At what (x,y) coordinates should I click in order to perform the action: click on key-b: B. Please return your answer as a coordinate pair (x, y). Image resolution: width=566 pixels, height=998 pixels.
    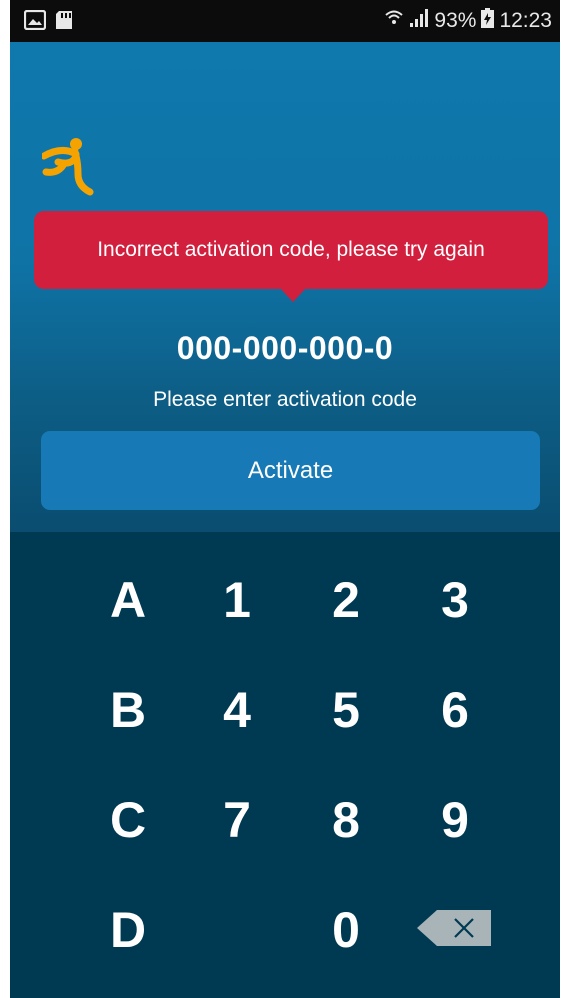
    Looking at the image, I should click on (128, 710).